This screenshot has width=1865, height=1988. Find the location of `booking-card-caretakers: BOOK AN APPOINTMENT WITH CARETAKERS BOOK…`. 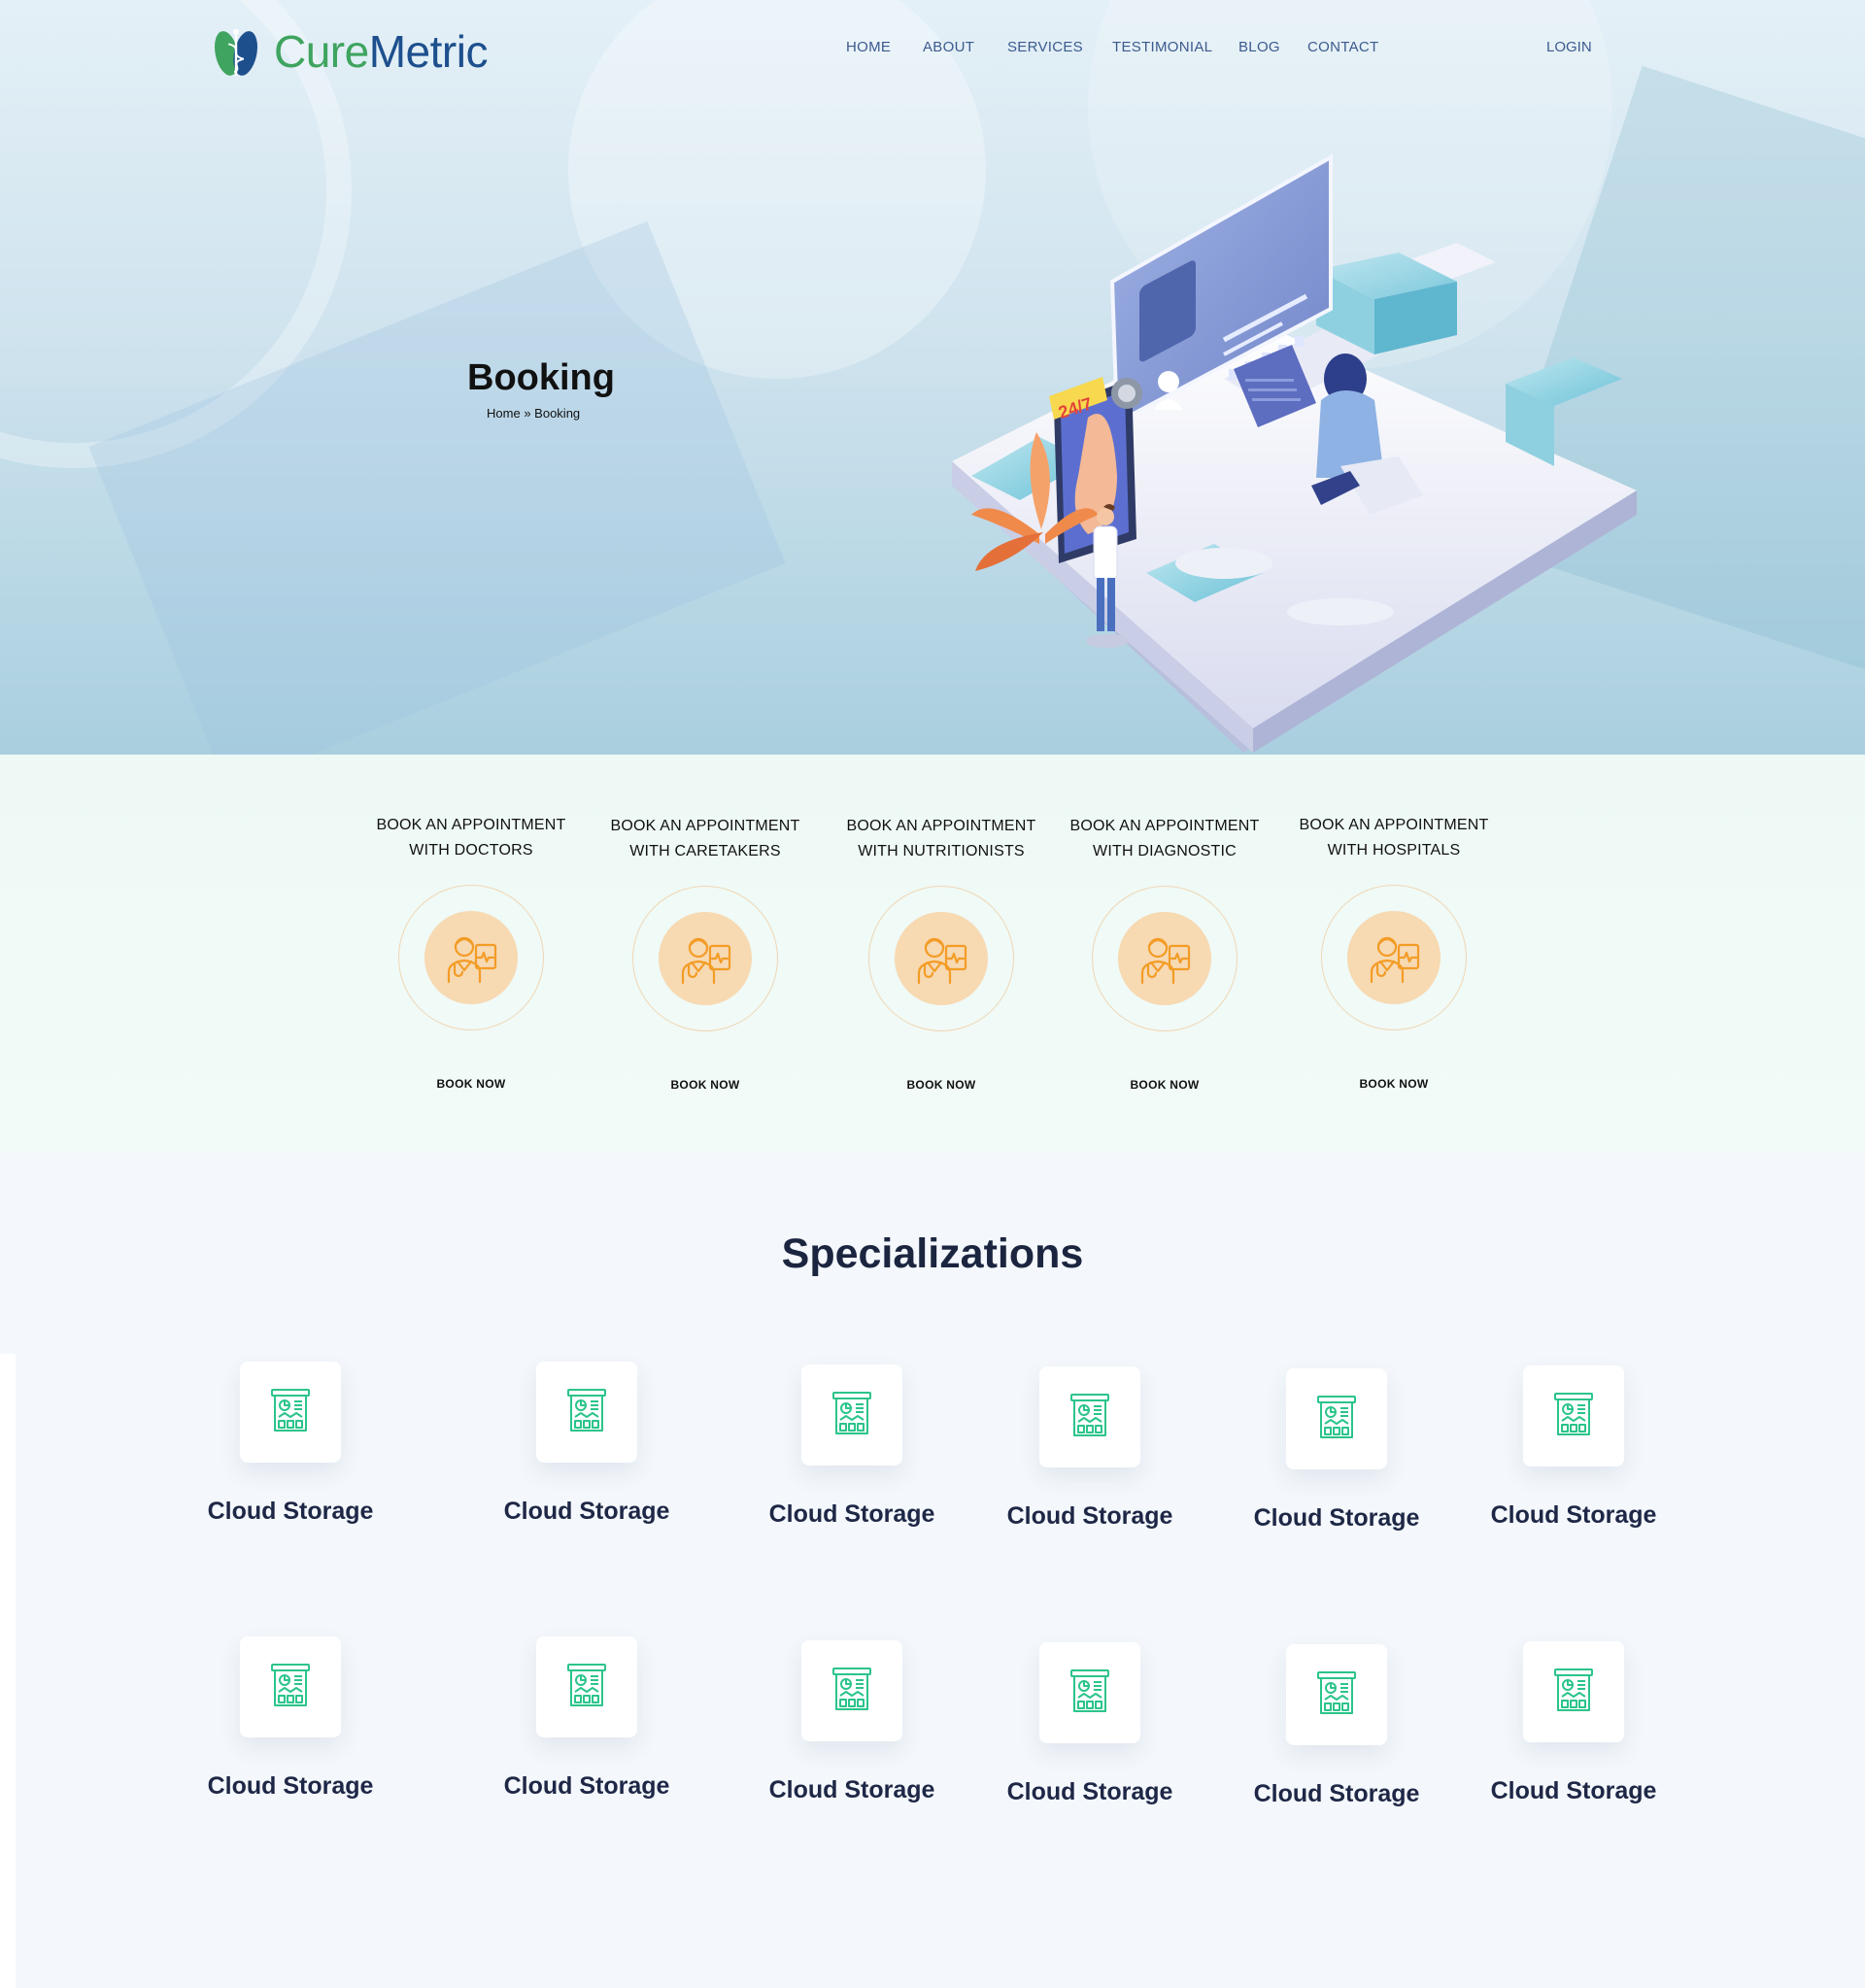

booking-card-caretakers: BOOK AN APPOINTMENT WITH CARETAKERS BOOK… is located at coordinates (705, 953).